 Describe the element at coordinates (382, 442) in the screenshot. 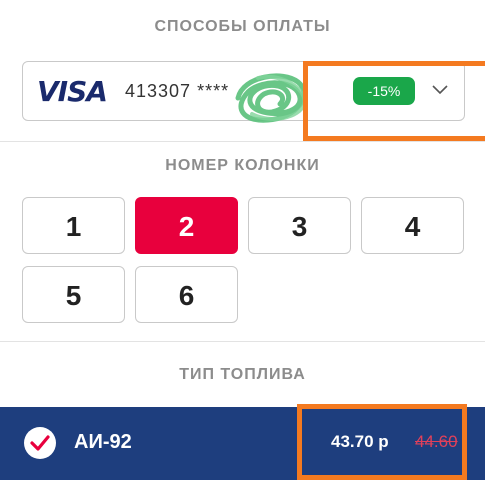

I see `highlight-box-price` at that location.